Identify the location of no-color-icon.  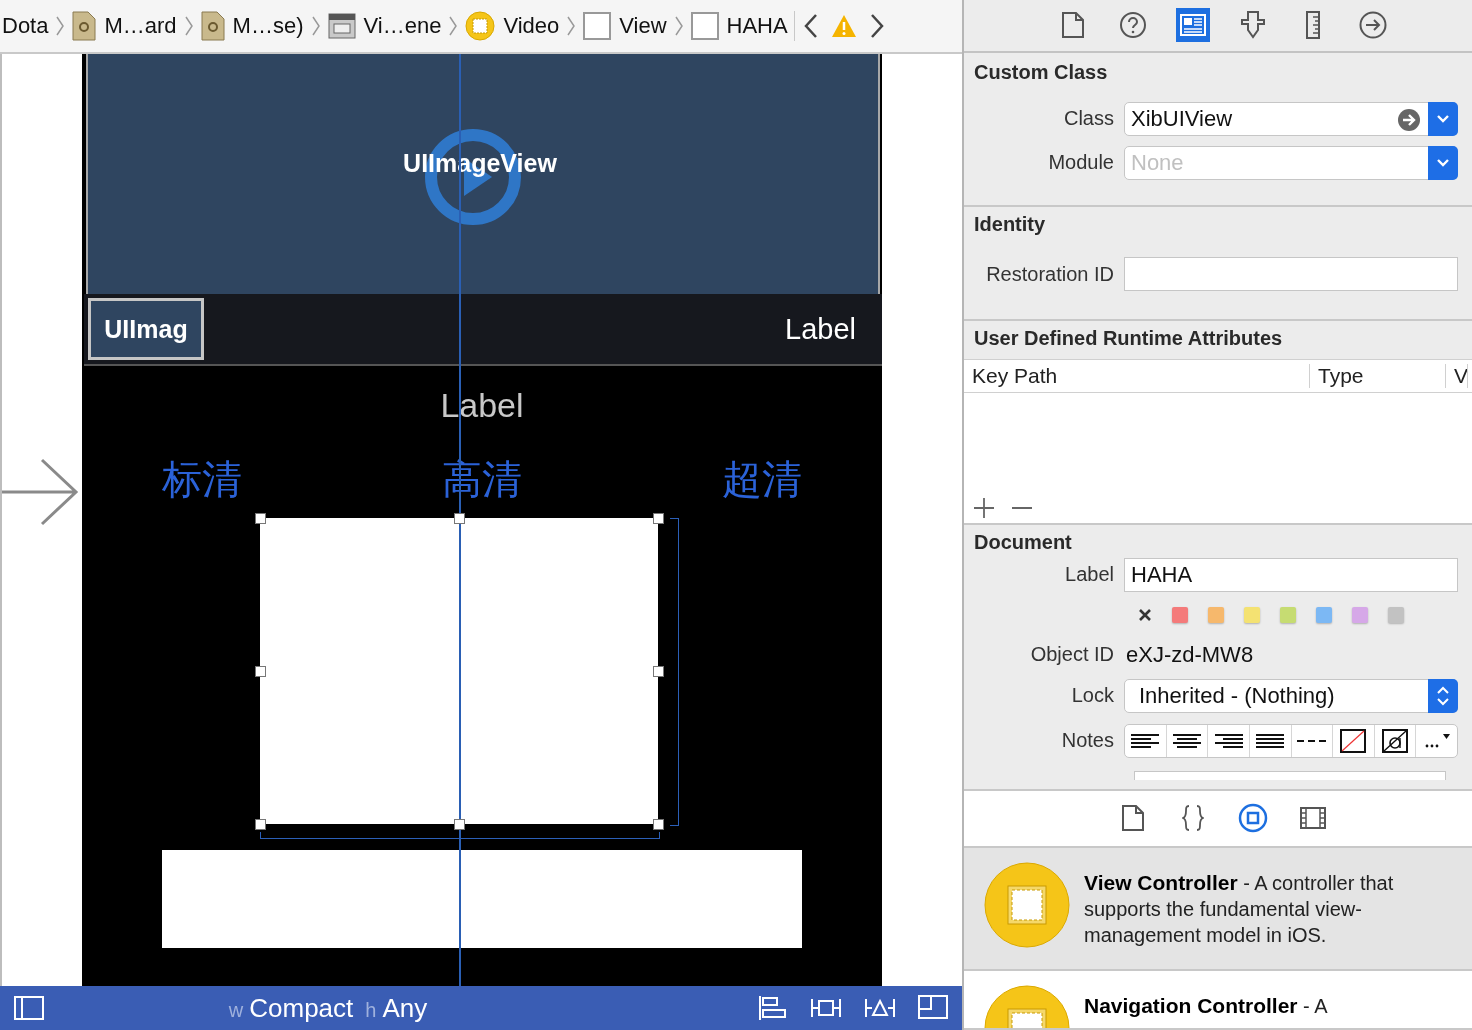
(1353, 740).